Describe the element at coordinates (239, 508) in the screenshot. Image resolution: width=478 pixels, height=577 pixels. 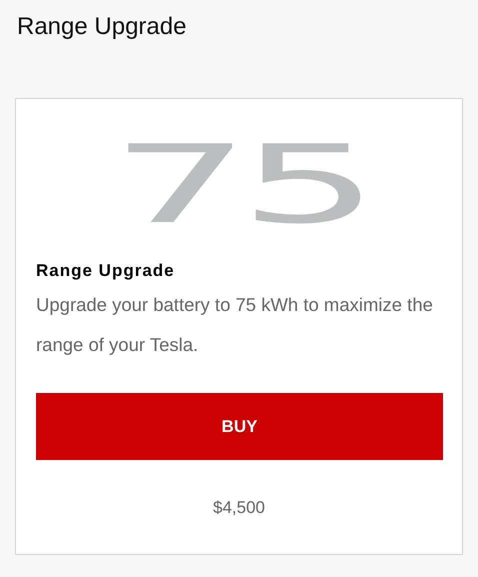
I see `price: $4,500` at that location.